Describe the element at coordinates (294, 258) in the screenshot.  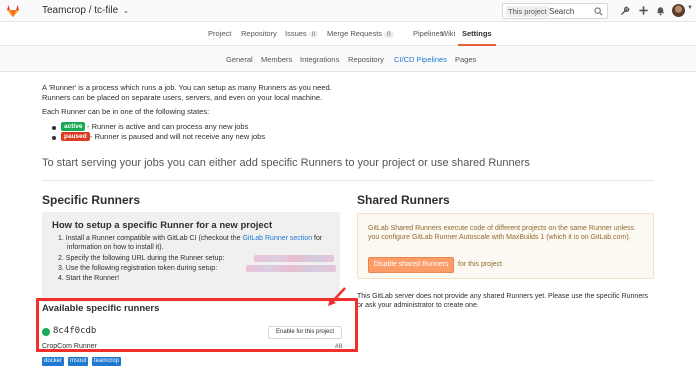
I see `redacted-url` at that location.